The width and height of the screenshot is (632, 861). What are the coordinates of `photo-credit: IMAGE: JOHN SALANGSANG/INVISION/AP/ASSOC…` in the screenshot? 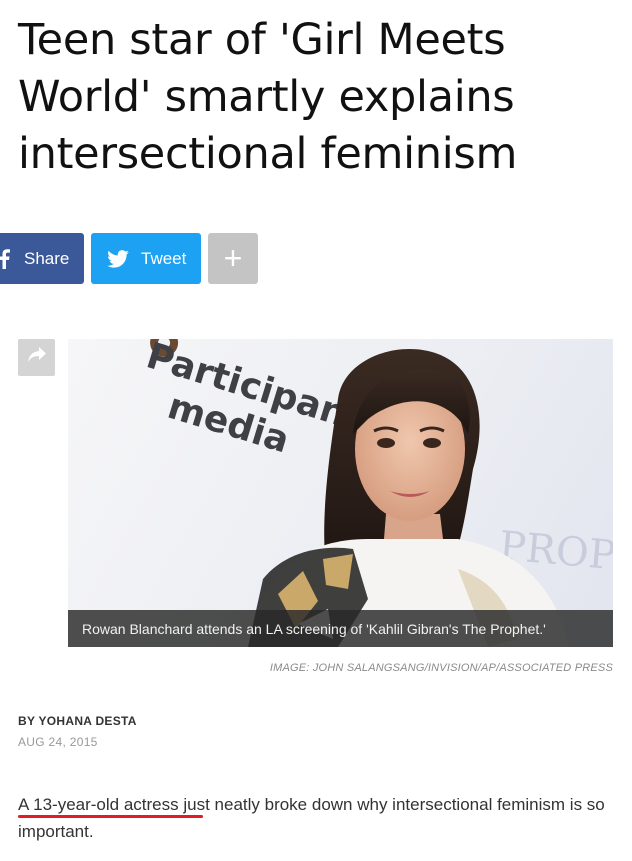 It's located at (441, 668).